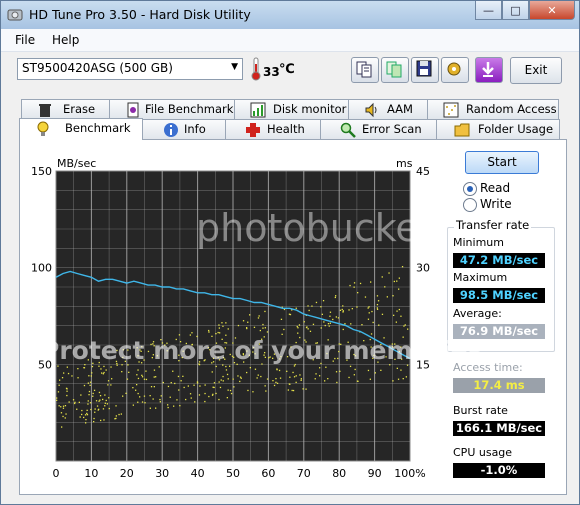 The height and width of the screenshot is (505, 580). Describe the element at coordinates (98, 128) in the screenshot. I see `tab-label: Benchmark` at that location.